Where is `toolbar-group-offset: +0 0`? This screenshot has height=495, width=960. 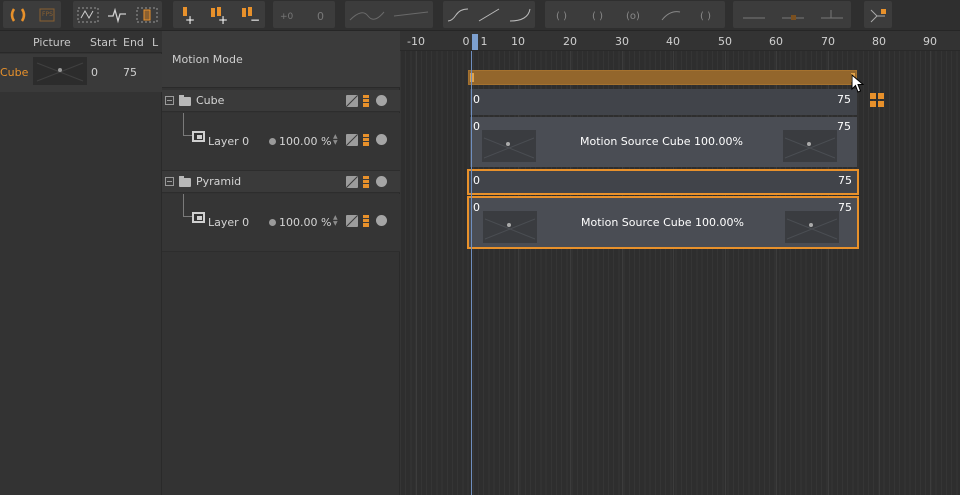
toolbar-group-offset: +0 0 is located at coordinates (304, 14).